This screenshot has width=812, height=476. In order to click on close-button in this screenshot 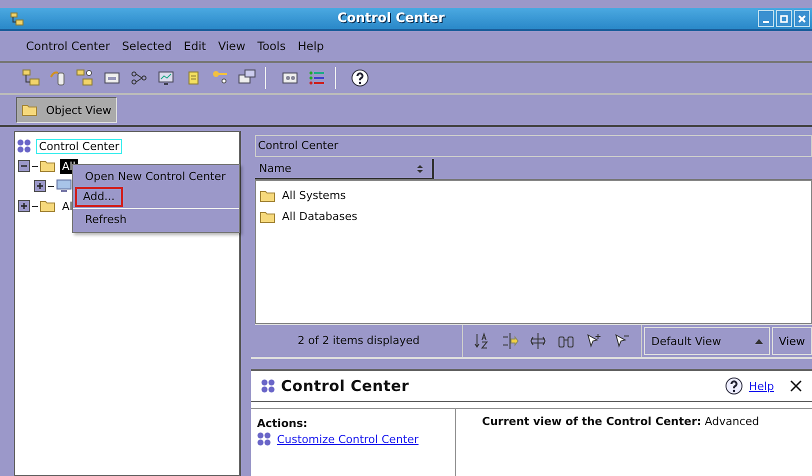, I will do `click(802, 18)`.